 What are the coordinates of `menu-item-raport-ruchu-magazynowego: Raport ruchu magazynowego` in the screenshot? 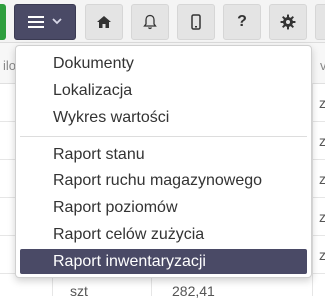 It's located at (163, 180).